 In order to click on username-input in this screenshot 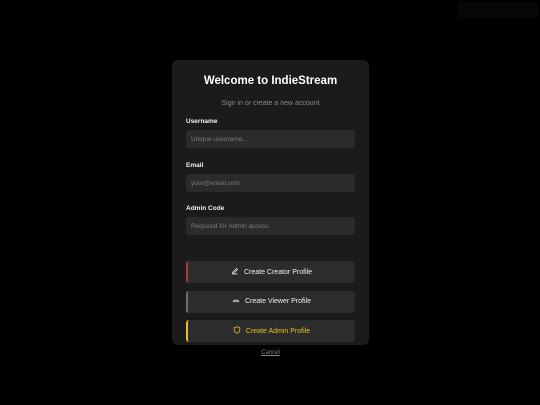, I will do `click(270, 139)`.